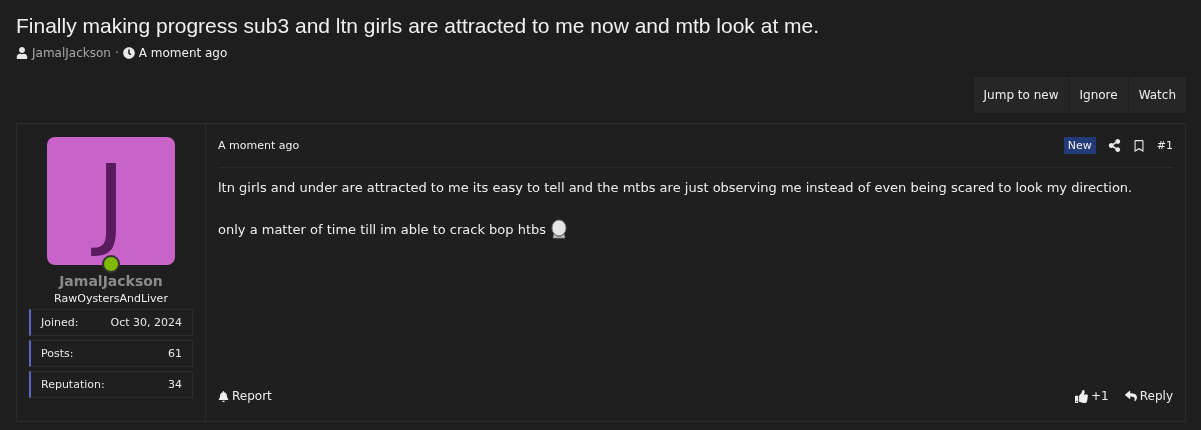  Describe the element at coordinates (175, 353) in the screenshot. I see `stat-value: 61` at that location.